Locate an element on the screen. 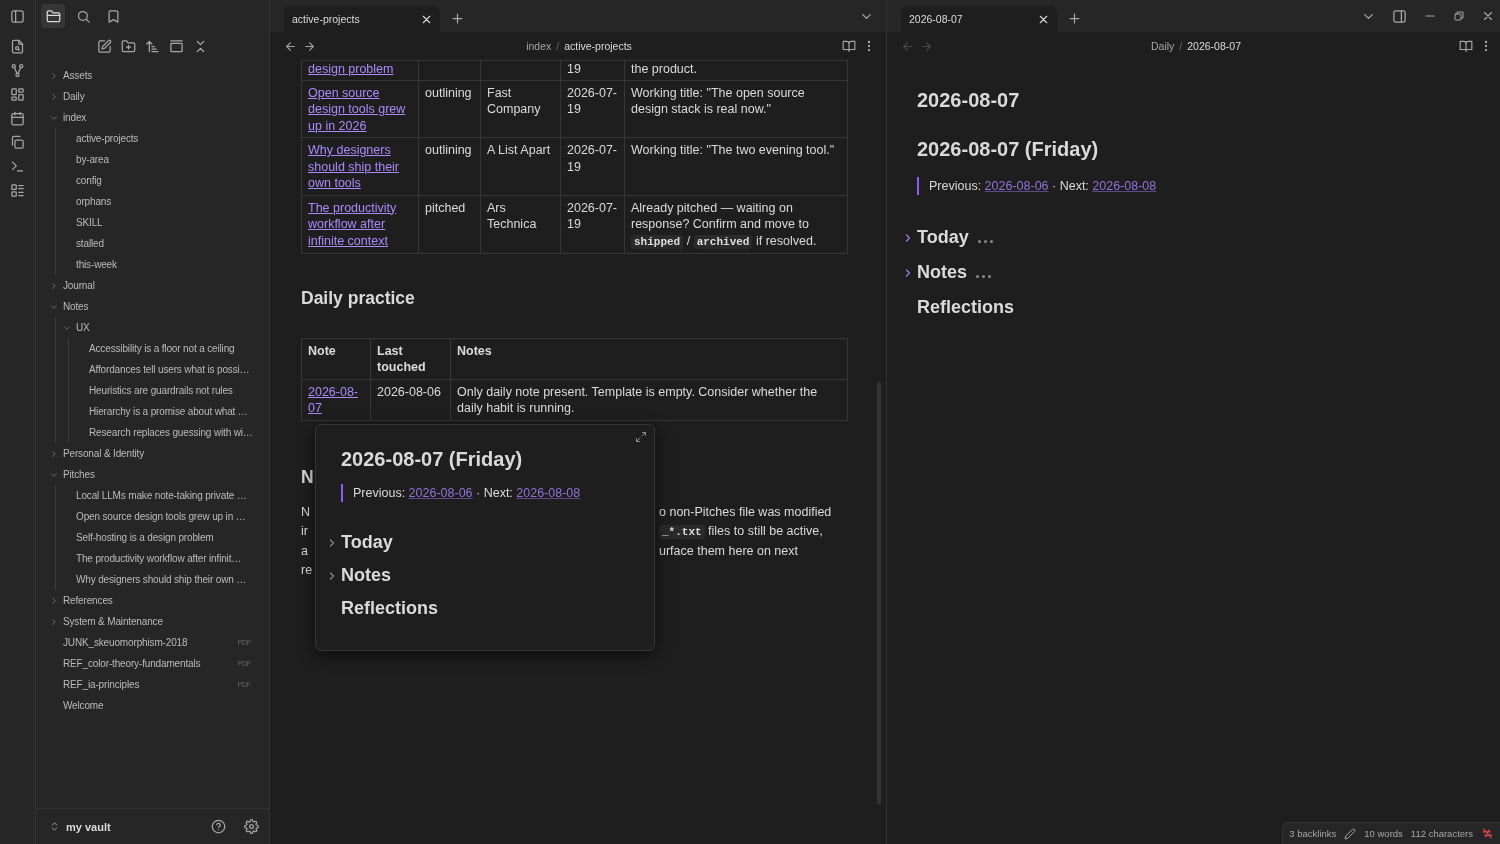  table-cell: Ars Technica is located at coordinates (520, 224).